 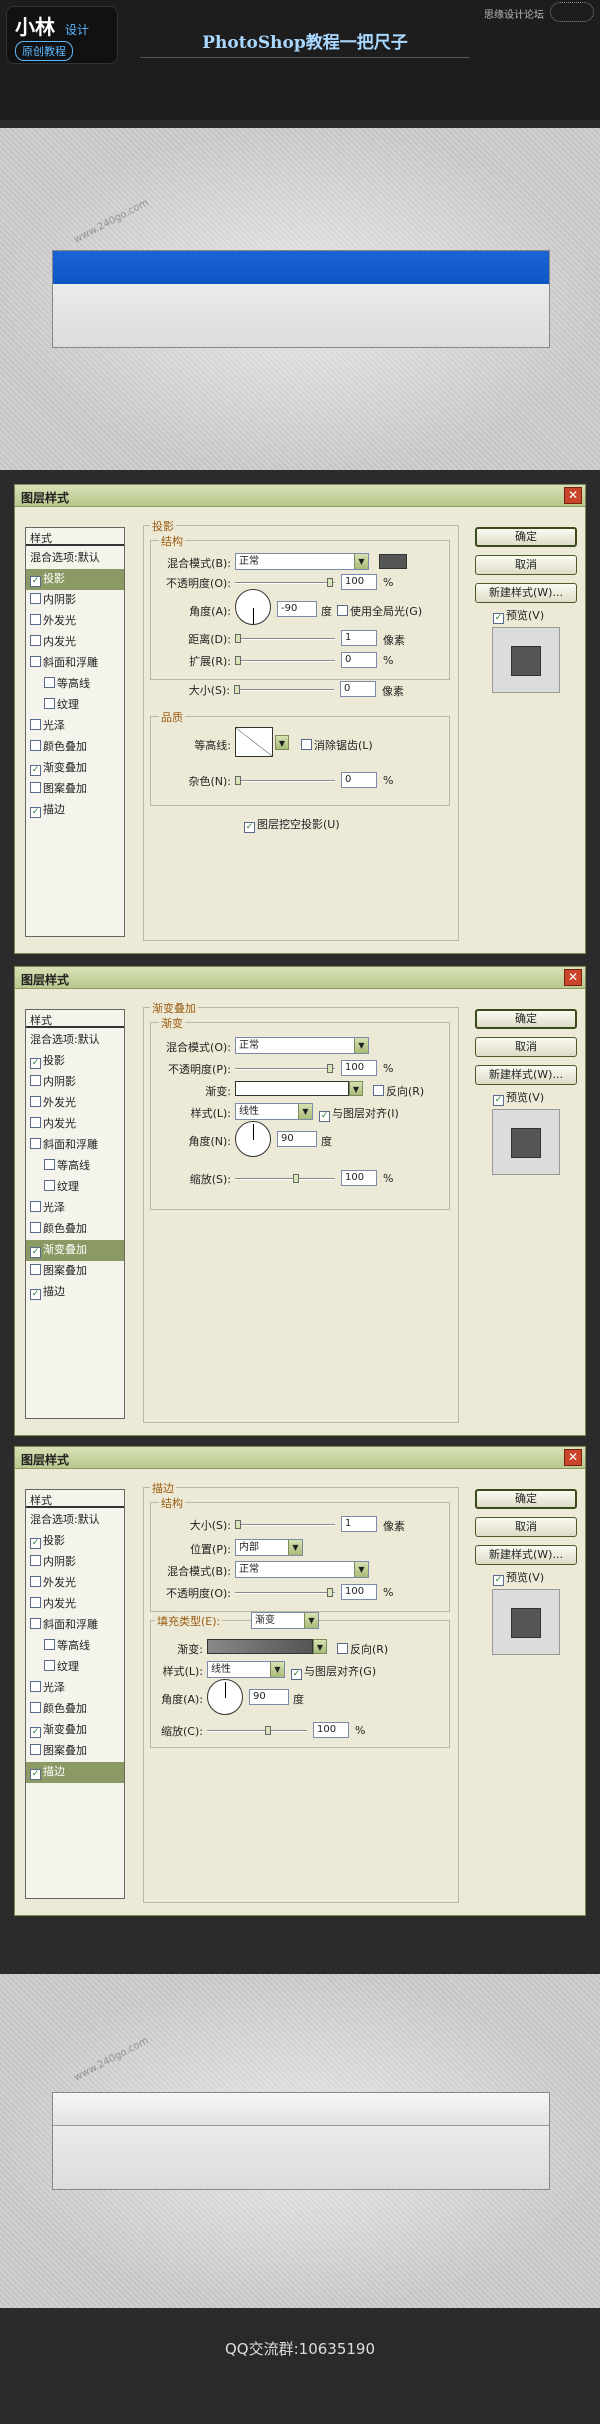 What do you see at coordinates (337, 745) in the screenshot?
I see `antialias-checkbox: 消除锯齿(L)` at bounding box center [337, 745].